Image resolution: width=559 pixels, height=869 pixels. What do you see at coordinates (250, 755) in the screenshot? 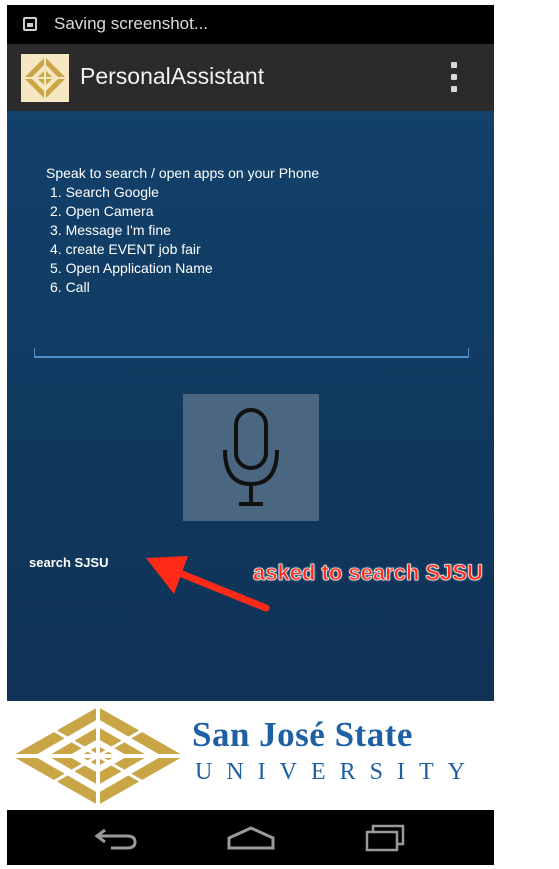
I see `university-banner: San José State UNIVERSITY` at bounding box center [250, 755].